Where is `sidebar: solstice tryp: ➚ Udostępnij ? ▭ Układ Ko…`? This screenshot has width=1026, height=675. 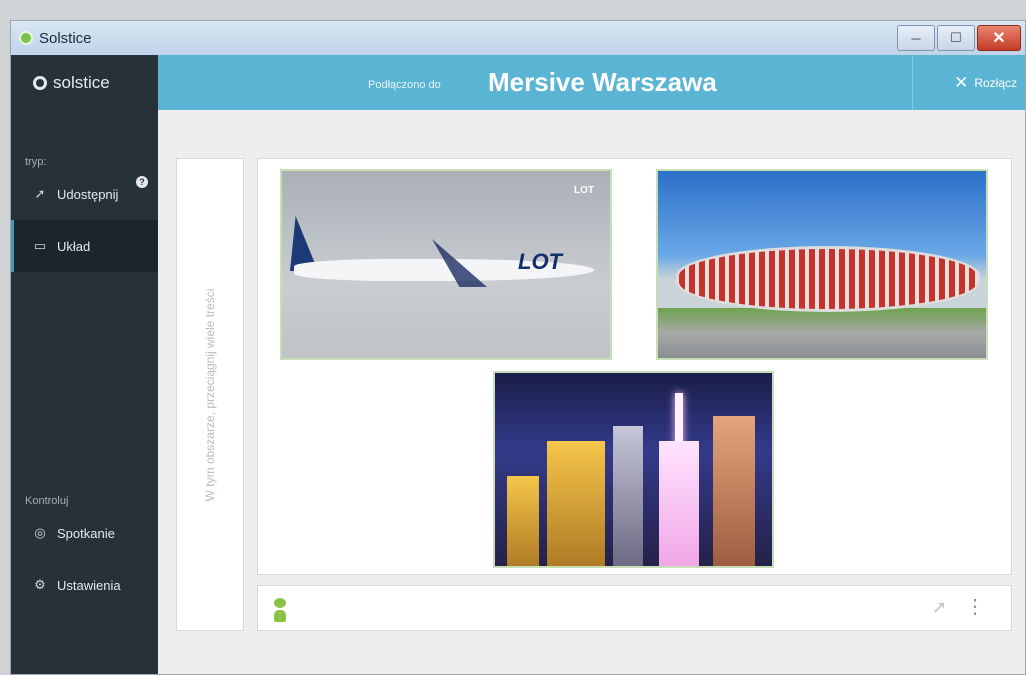 sidebar: solstice tryp: ➚ Udostępnij ? ▭ Układ Ko… is located at coordinates (84, 364).